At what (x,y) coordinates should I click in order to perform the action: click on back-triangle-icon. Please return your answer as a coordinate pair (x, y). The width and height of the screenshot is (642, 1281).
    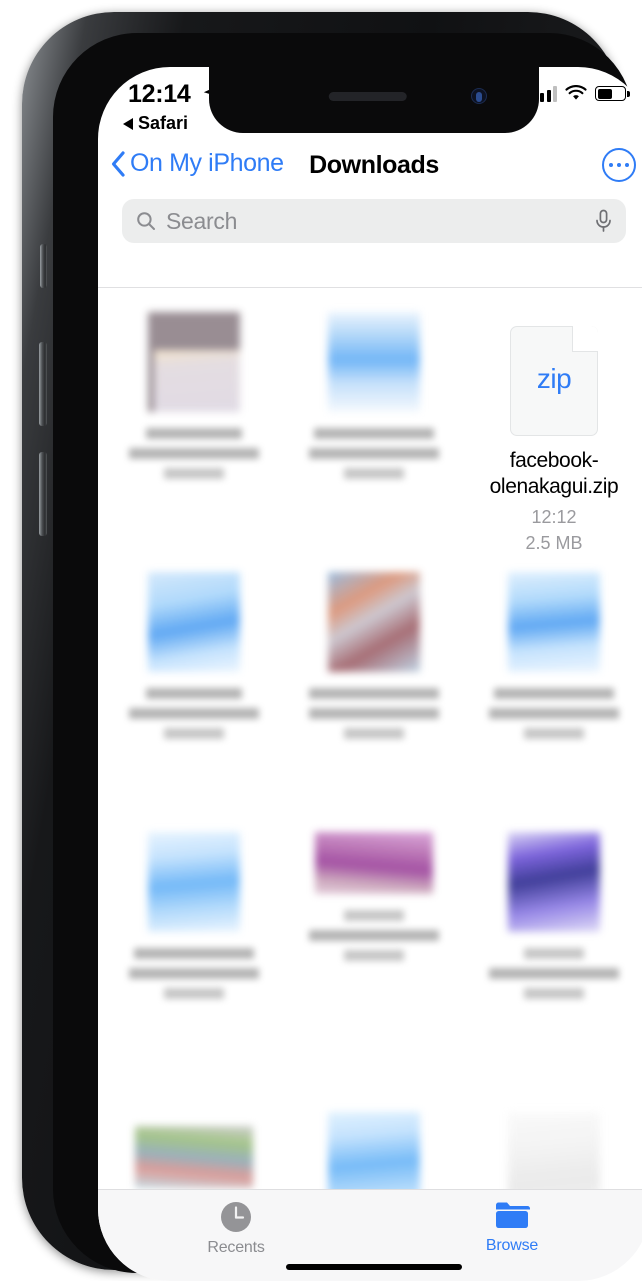
    Looking at the image, I should click on (128, 123).